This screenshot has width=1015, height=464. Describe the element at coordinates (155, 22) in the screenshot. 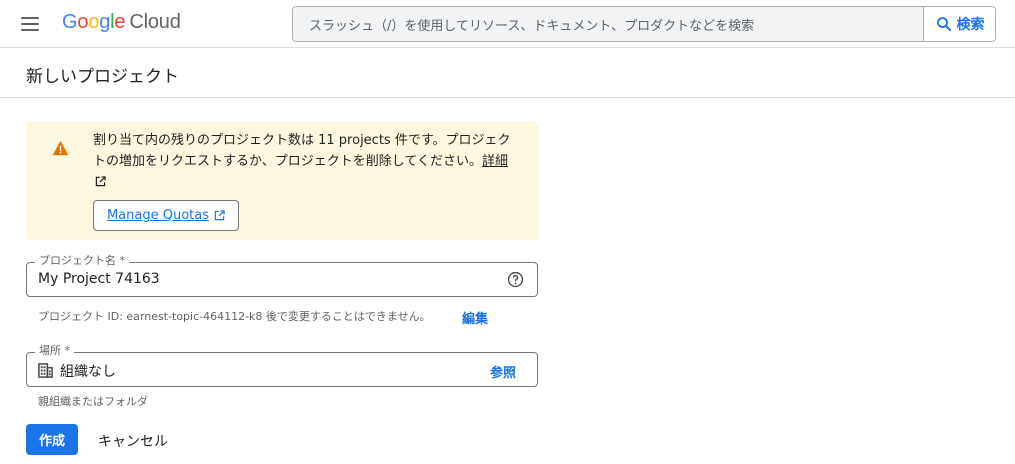

I see `logo-cloud-text: Cloud` at that location.